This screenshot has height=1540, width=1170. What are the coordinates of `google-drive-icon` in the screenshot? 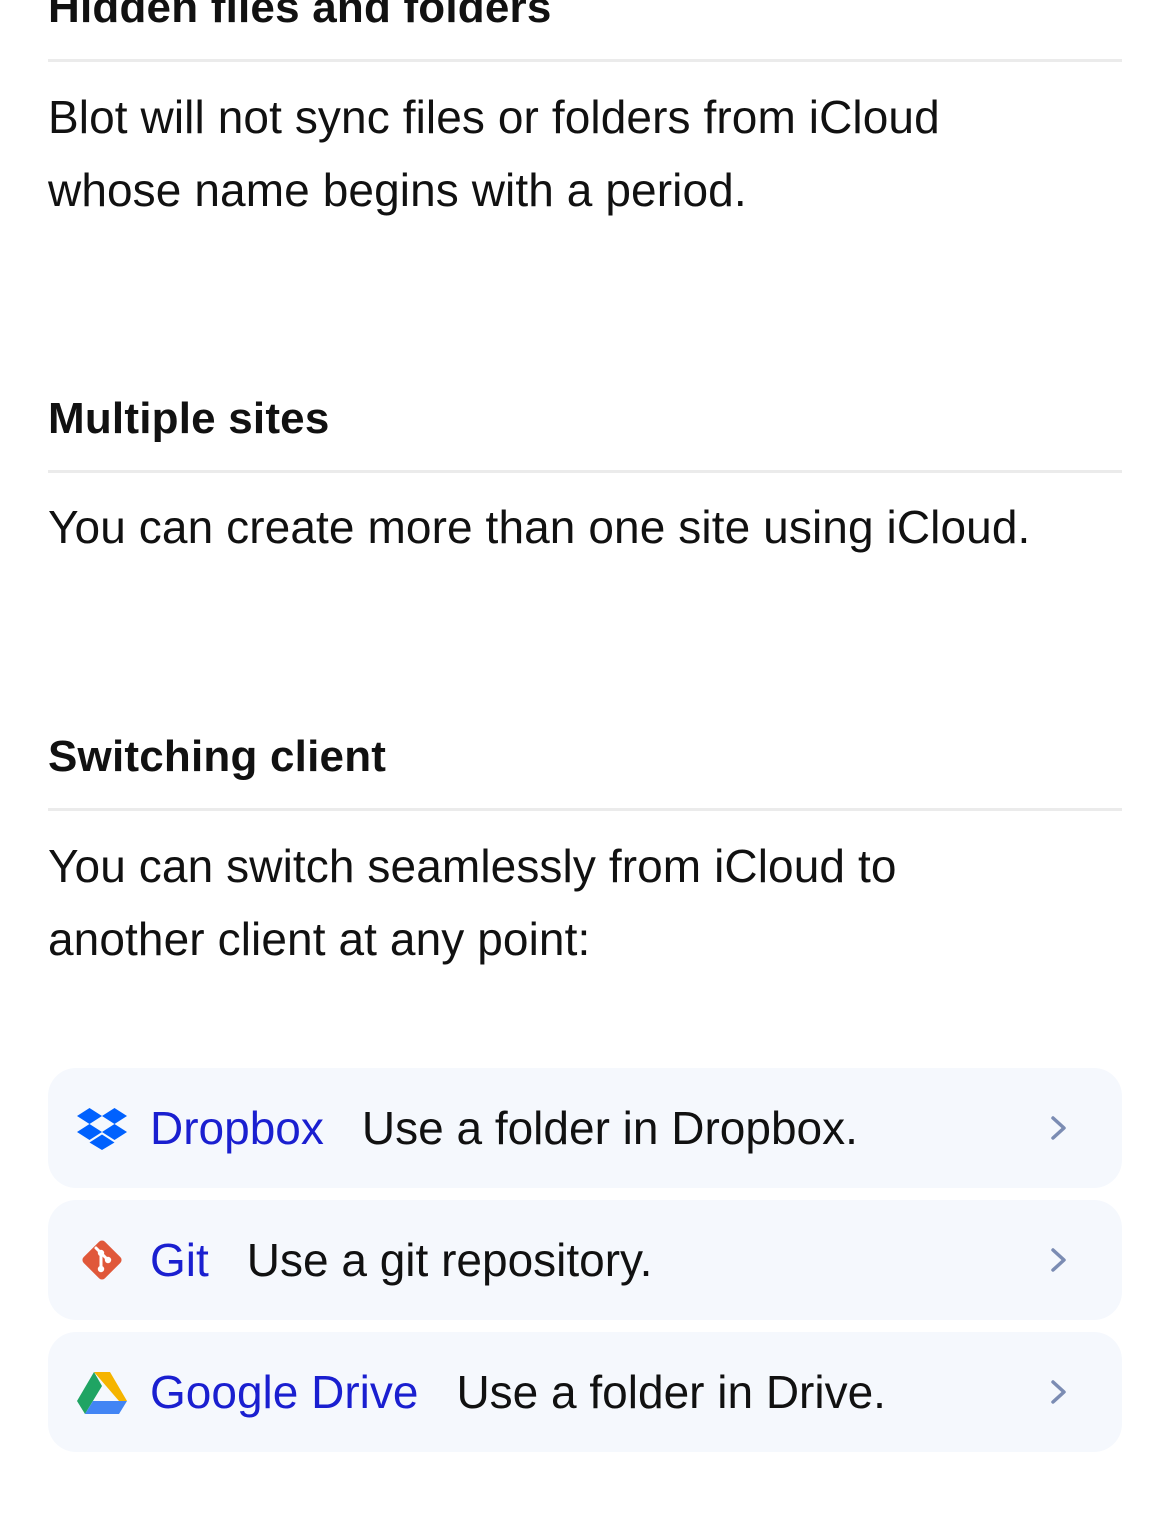 It's located at (102, 1392).